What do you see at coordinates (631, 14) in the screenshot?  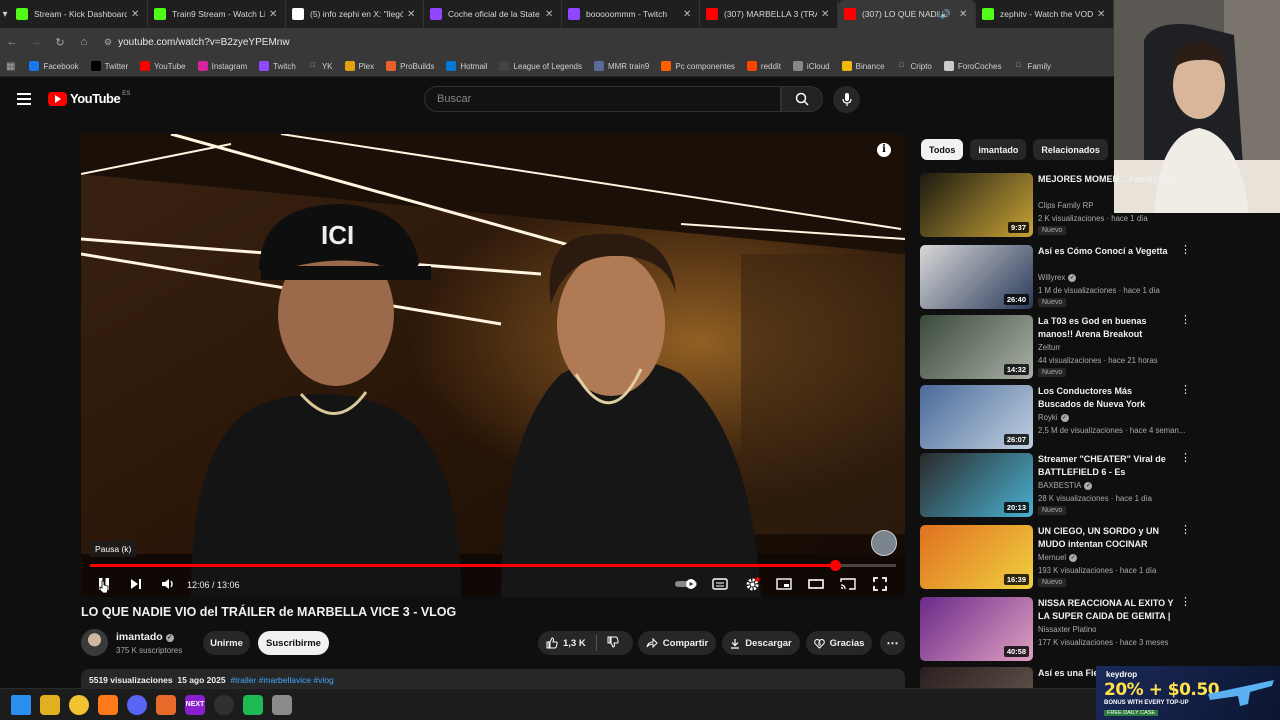 I see `browser-tab: booooommm - Twitch ✕` at bounding box center [631, 14].